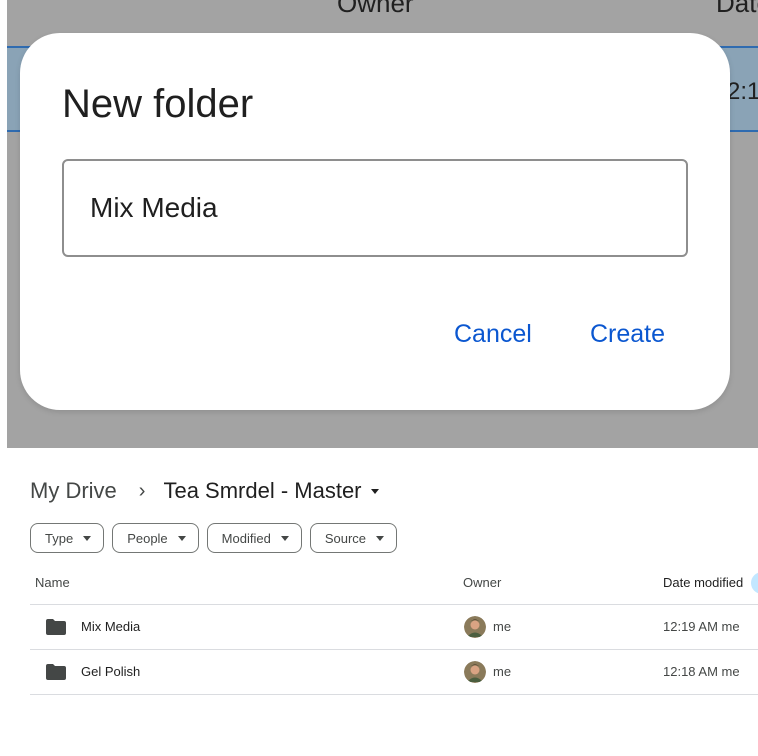 This screenshot has height=756, width=758. What do you see at coordinates (262, 490) in the screenshot?
I see `breadcrumb-current-label: Tea Smrdel - Master` at bounding box center [262, 490].